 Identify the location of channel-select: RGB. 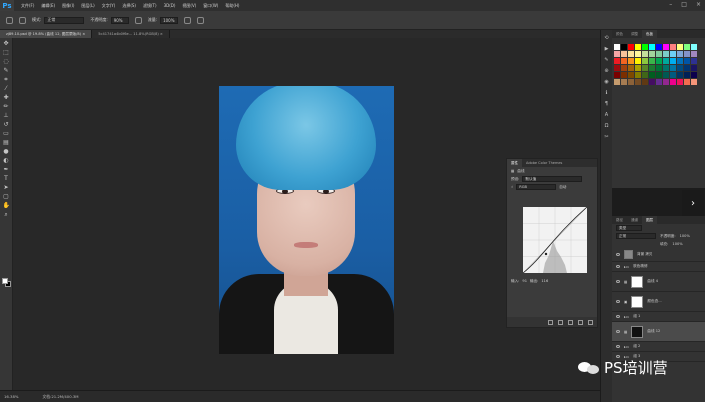
(536, 187).